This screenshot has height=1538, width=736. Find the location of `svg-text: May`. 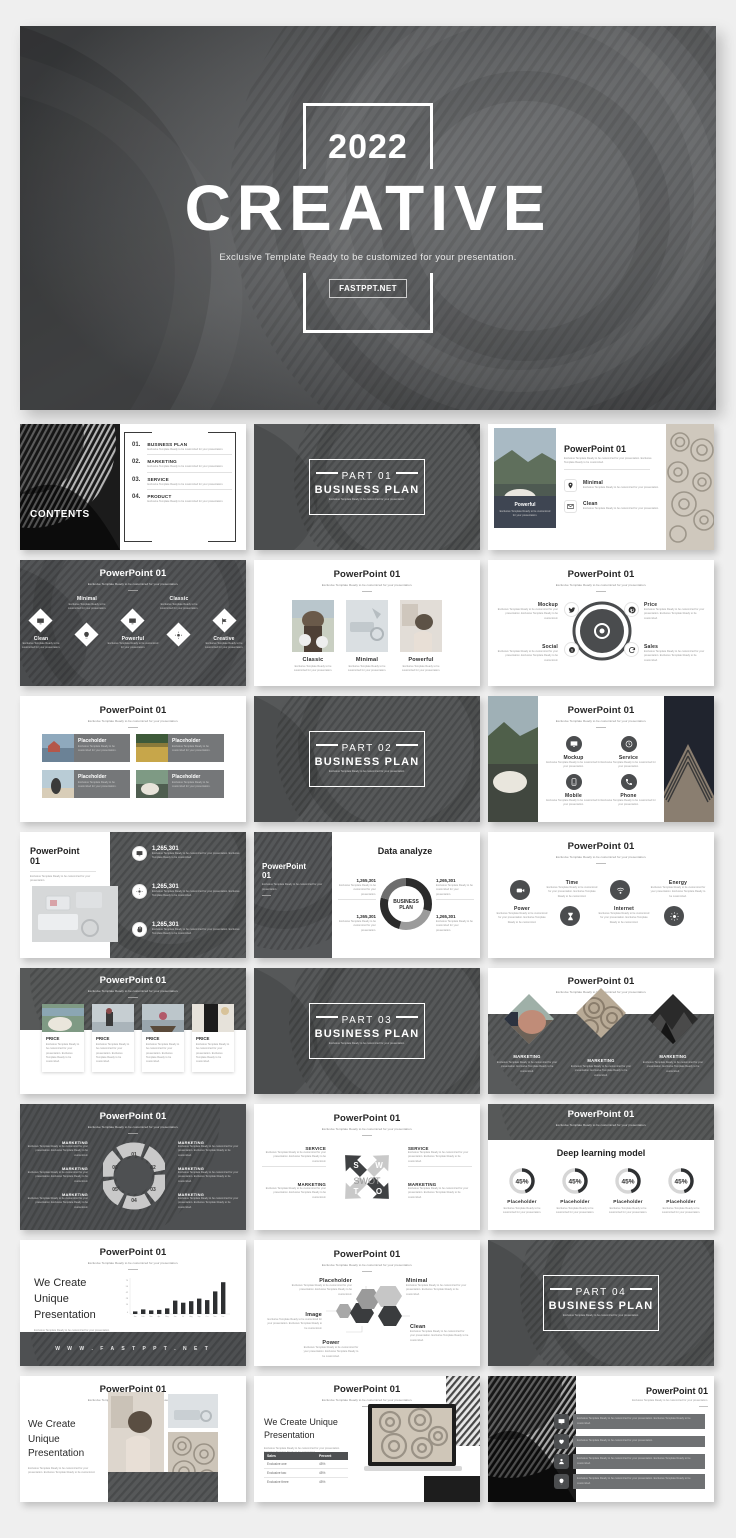

svg-text: May is located at coordinates (166, 1317).